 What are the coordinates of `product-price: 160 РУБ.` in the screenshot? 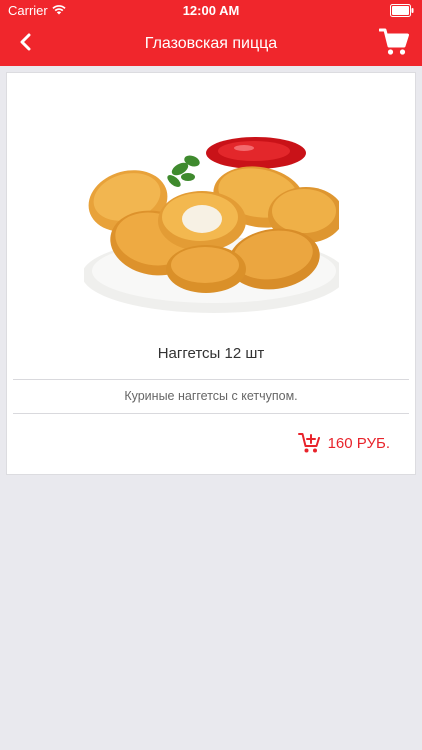 It's located at (358, 443).